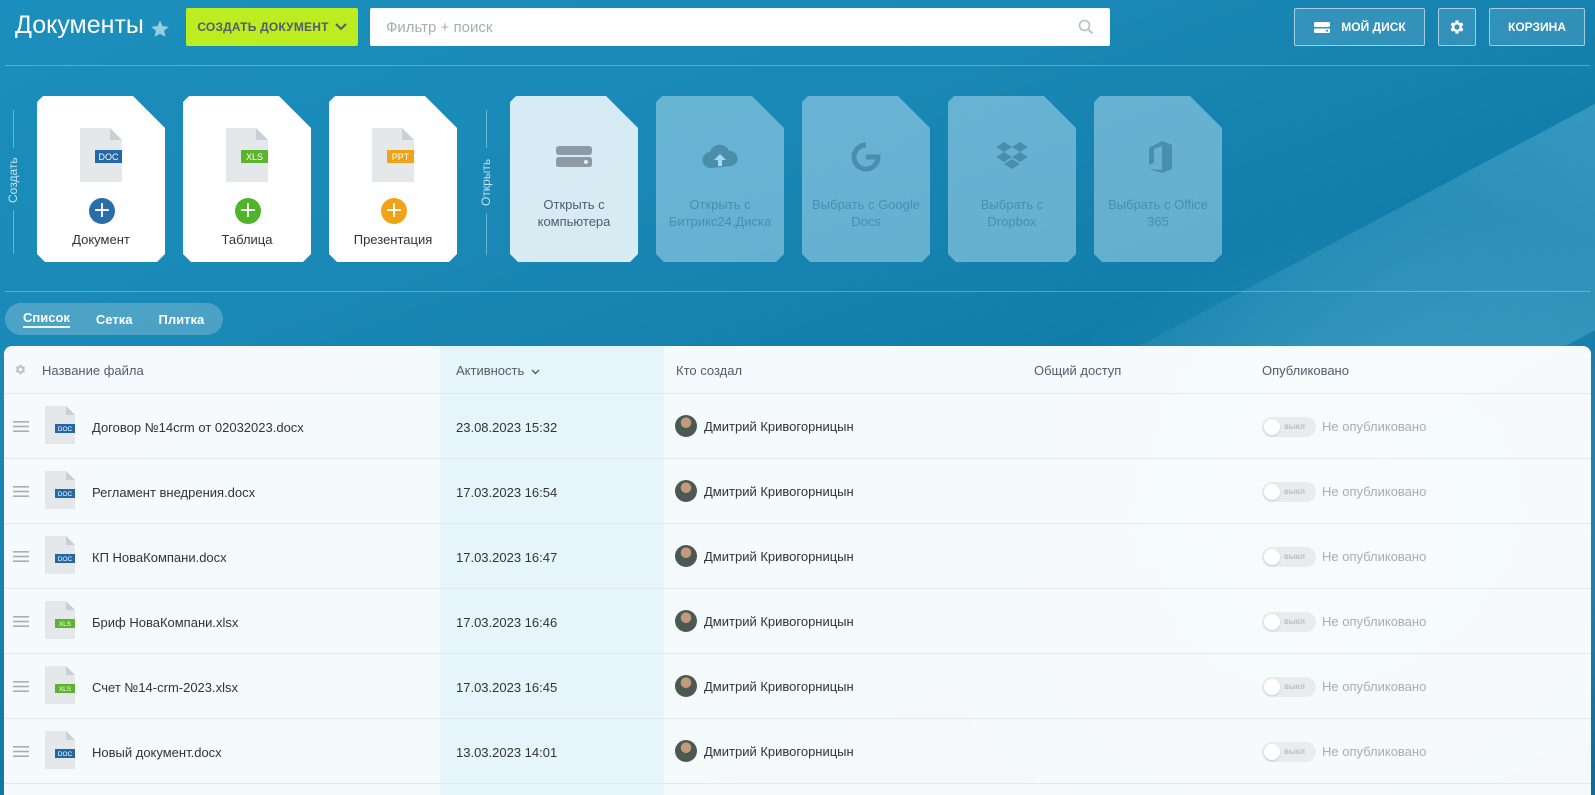 The height and width of the screenshot is (795, 1595). I want to click on search-input, so click(732, 27).